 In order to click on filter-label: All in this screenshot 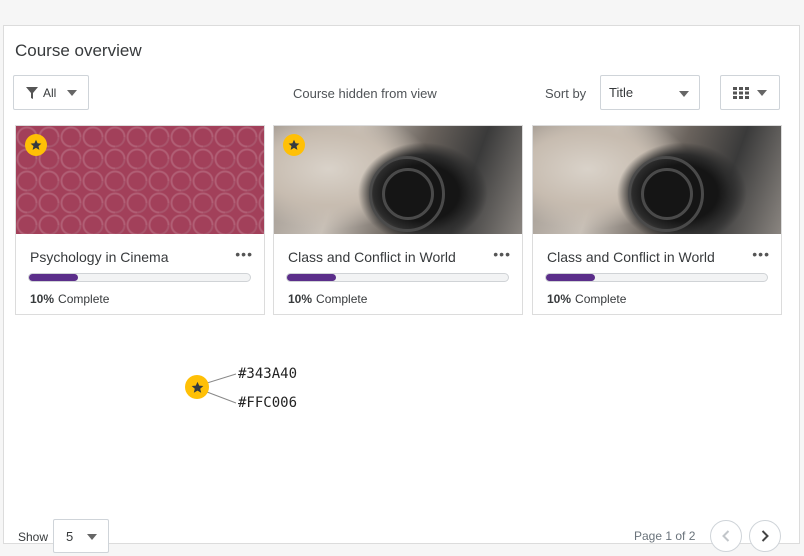, I will do `click(50, 92)`.